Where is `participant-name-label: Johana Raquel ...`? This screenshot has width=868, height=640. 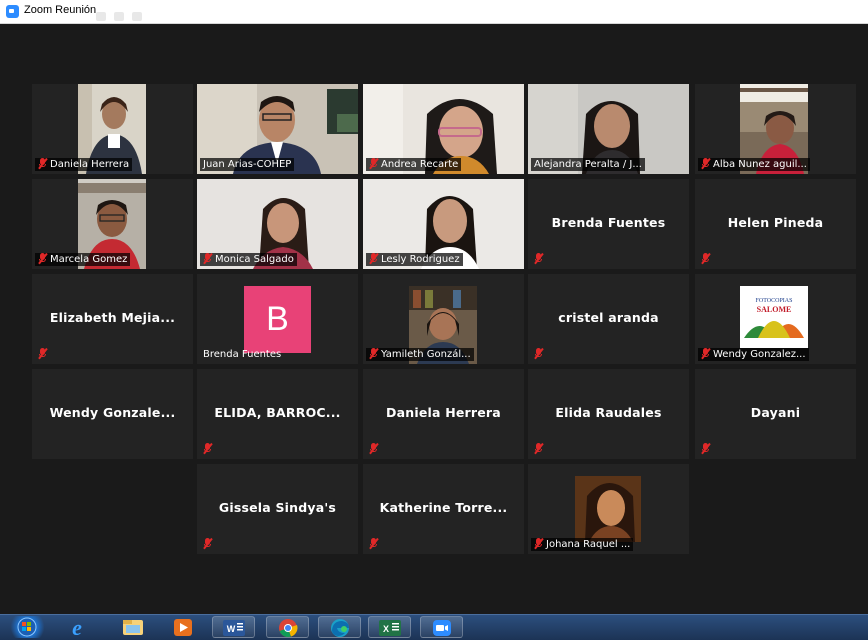
participant-name-label: Johana Raquel ... is located at coordinates (582, 544).